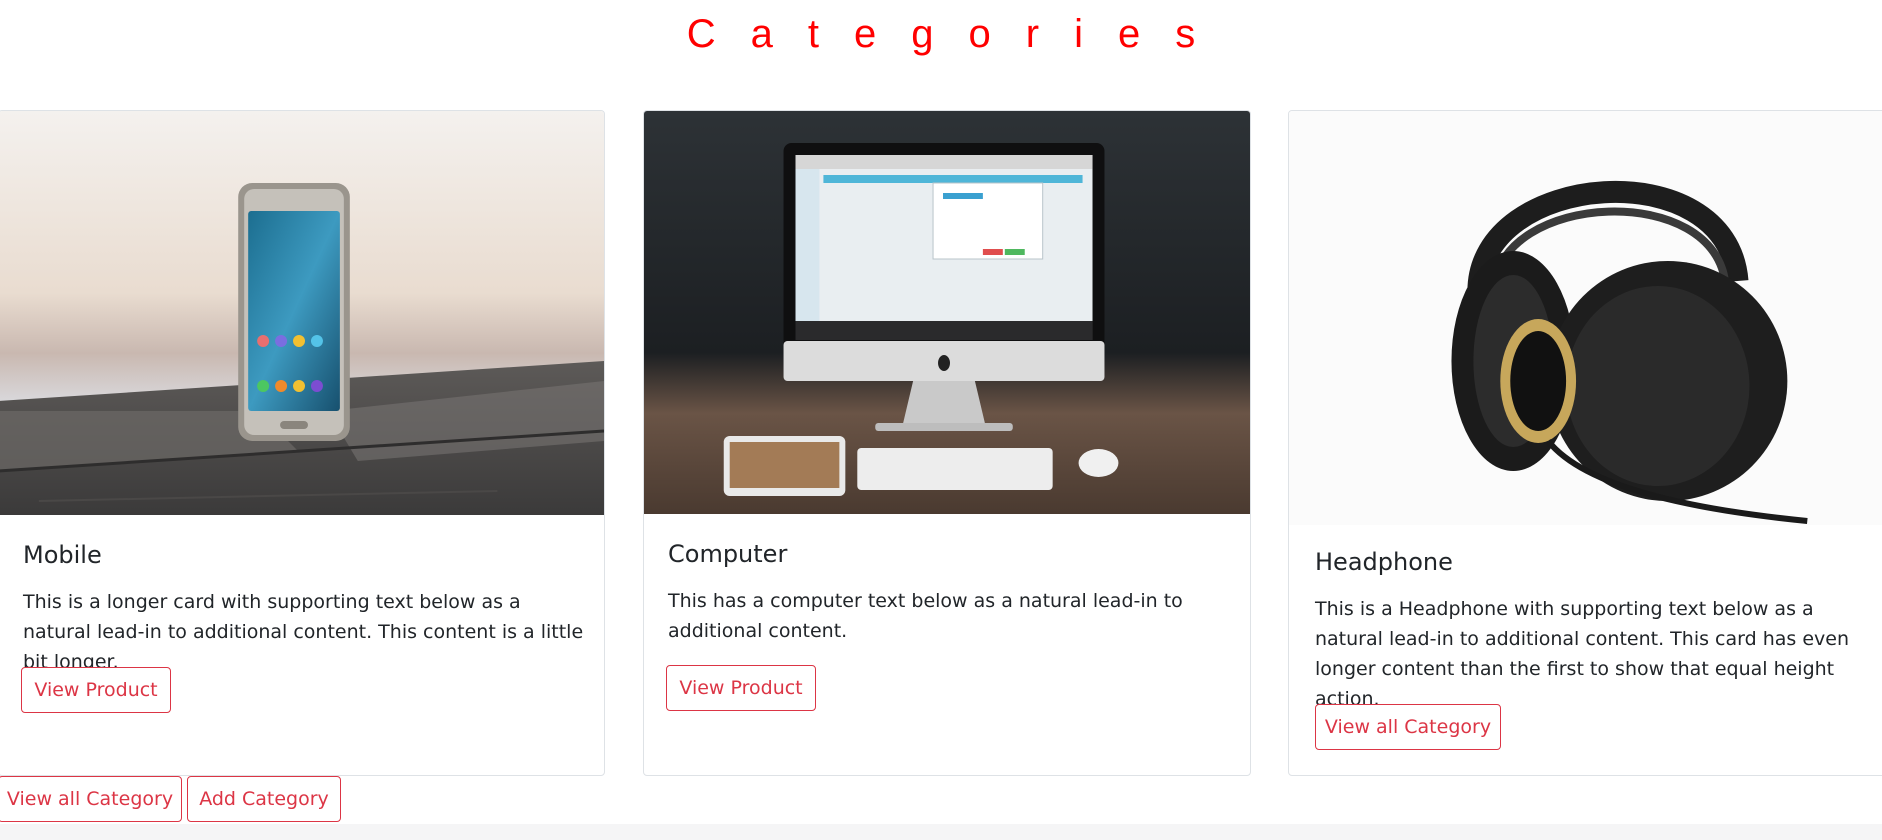  I want to click on page-title: Categories, so click(958, 34).